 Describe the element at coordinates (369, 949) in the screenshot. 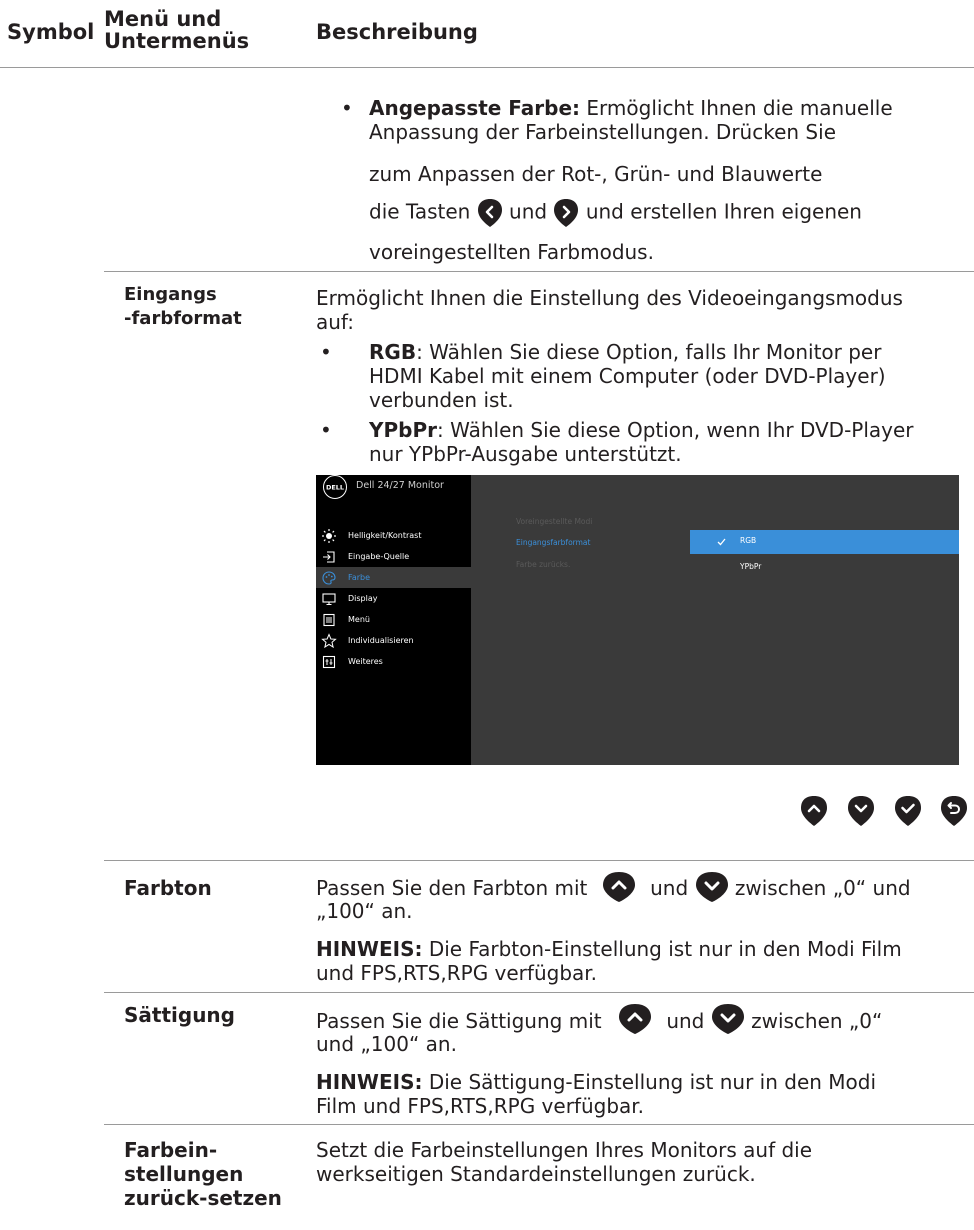

I see `hue-note-term: HINWEIS:` at that location.